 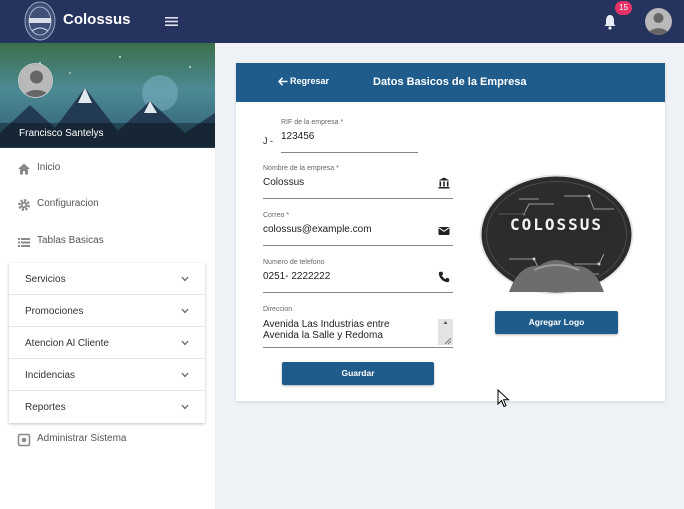 What do you see at coordinates (50, 375) in the screenshot?
I see `submenu-item-label: Incidencias` at bounding box center [50, 375].